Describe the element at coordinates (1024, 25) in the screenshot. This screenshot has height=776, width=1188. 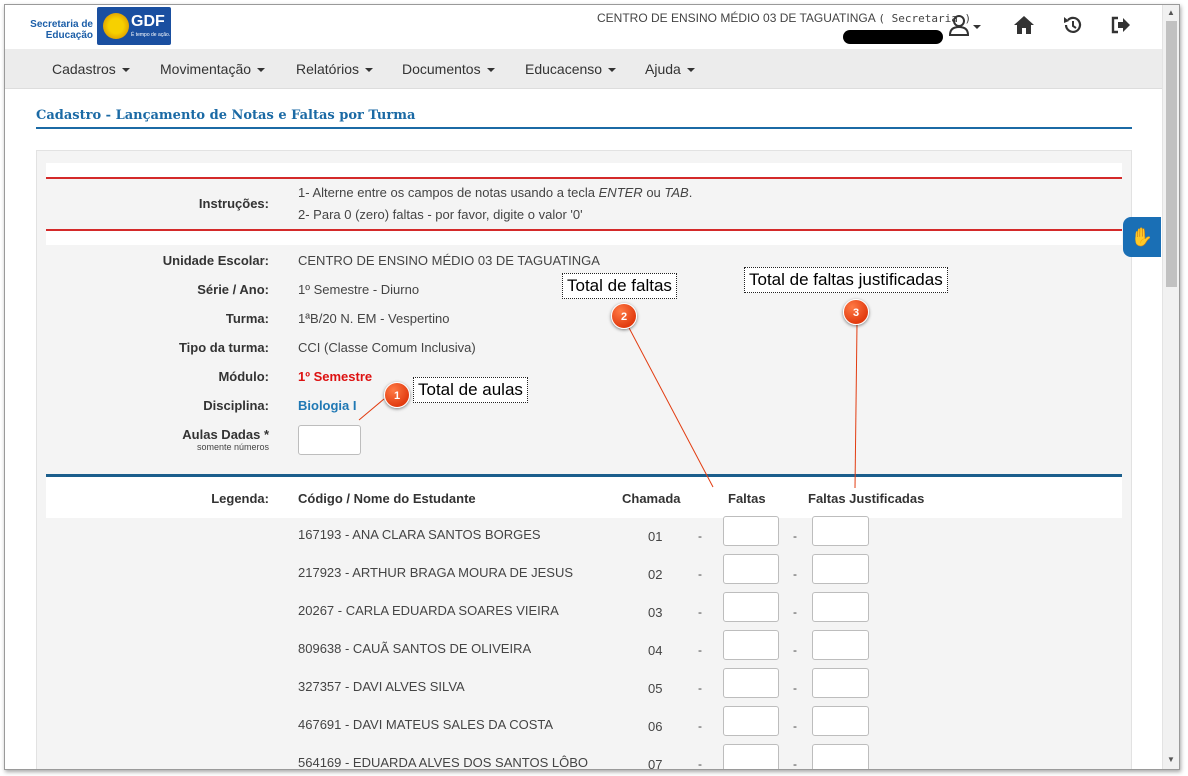
I see `home-icon` at that location.